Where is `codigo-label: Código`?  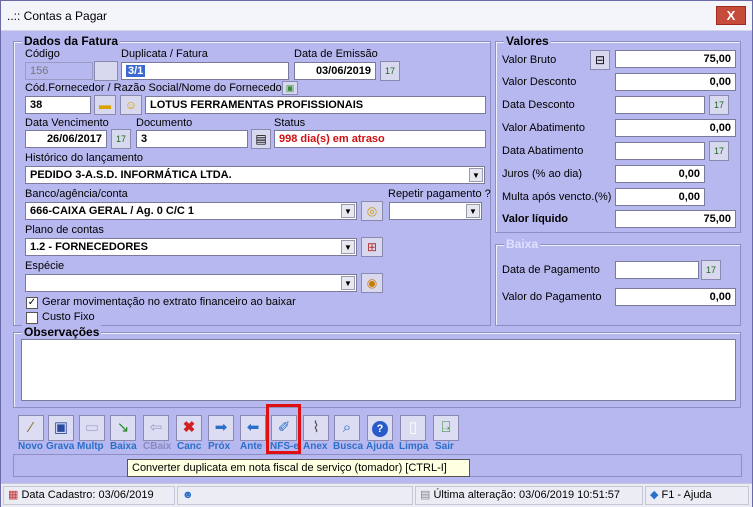
codigo-label: Código is located at coordinates (42, 54).